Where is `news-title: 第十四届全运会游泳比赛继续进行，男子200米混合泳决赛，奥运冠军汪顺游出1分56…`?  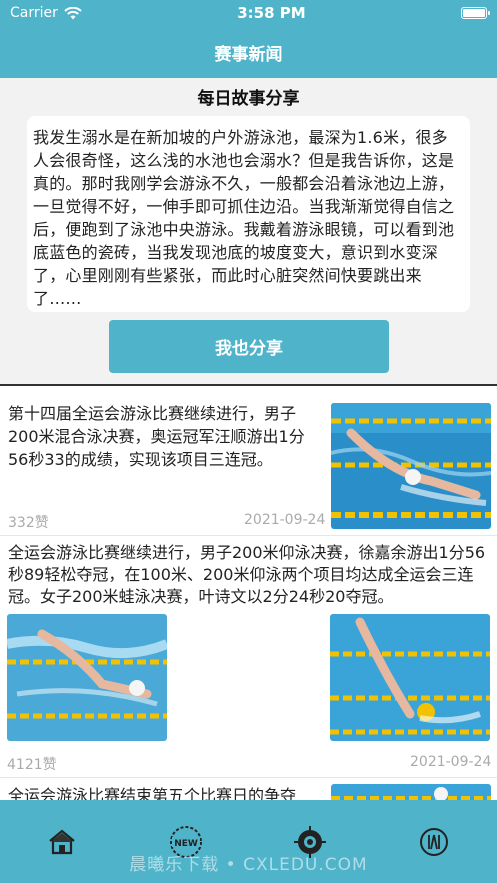 news-title: 第十四届全运会游泳比赛继续进行，男子200米混合泳决赛，奥运冠军汪顺游出1分56… is located at coordinates (156, 436).